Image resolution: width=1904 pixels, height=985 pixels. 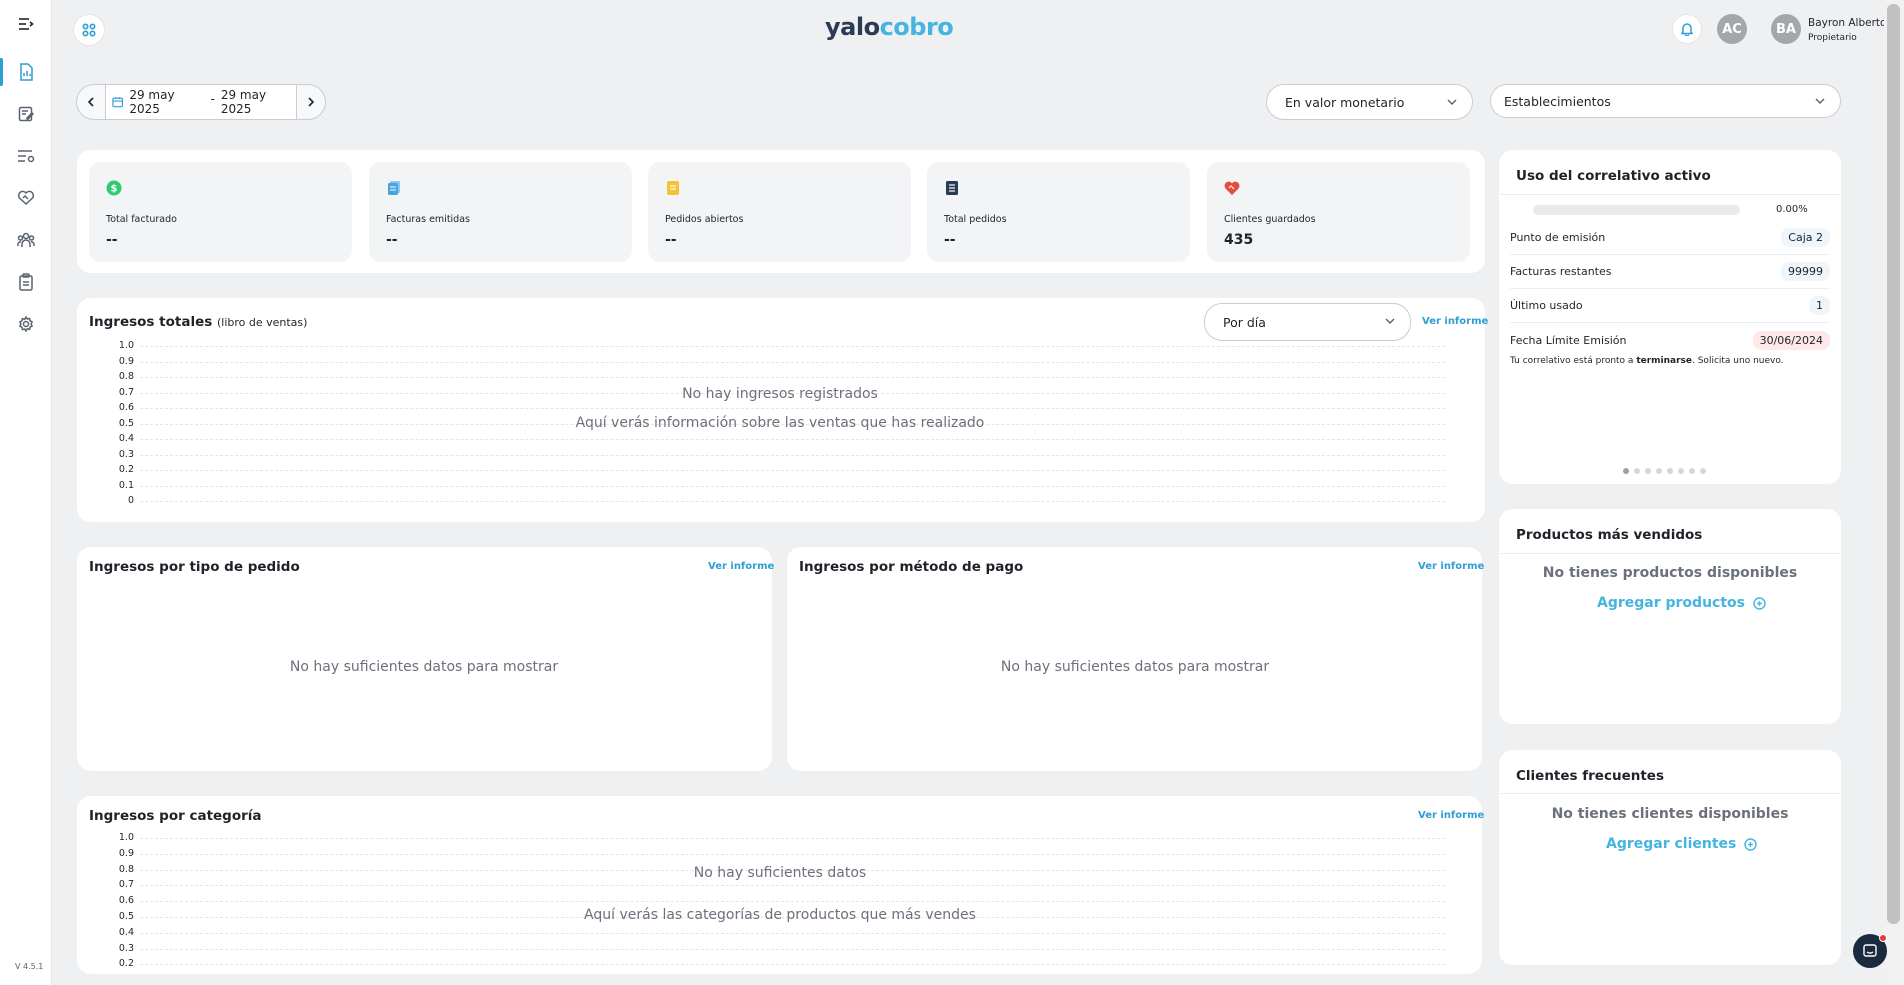 What do you see at coordinates (1338, 212) in the screenshot?
I see `stat-clientes-guardados: Clientes guardados 435` at bounding box center [1338, 212].